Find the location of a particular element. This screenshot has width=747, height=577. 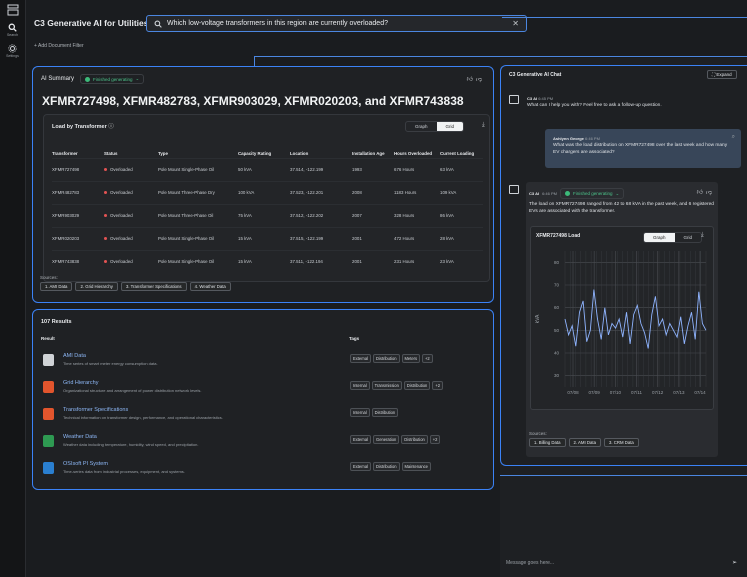

table-cell: 86 kVA is located at coordinates (461, 215).